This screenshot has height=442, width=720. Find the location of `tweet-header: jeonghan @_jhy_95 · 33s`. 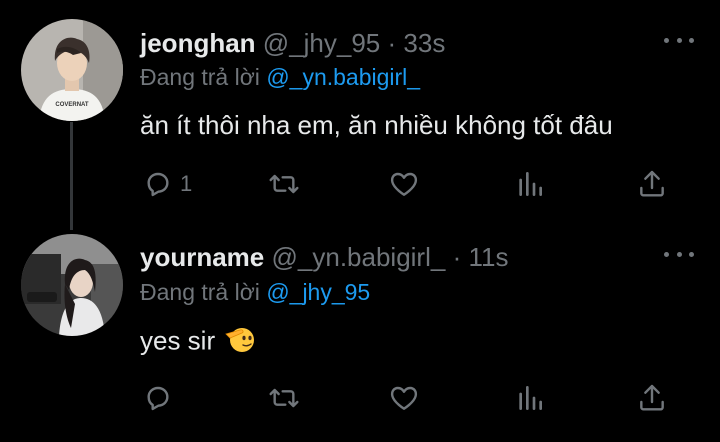

tweet-header: jeonghan @_jhy_95 · 33s is located at coordinates (292, 43).